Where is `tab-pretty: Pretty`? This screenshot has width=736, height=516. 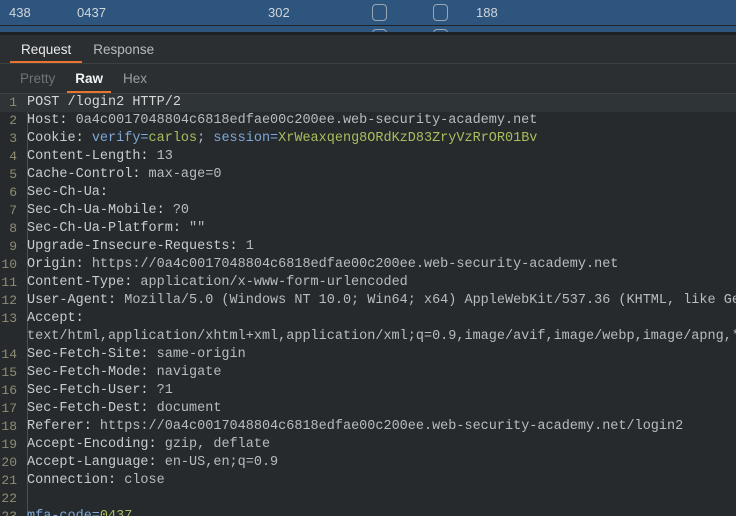 tab-pretty: Pretty is located at coordinates (37, 78).